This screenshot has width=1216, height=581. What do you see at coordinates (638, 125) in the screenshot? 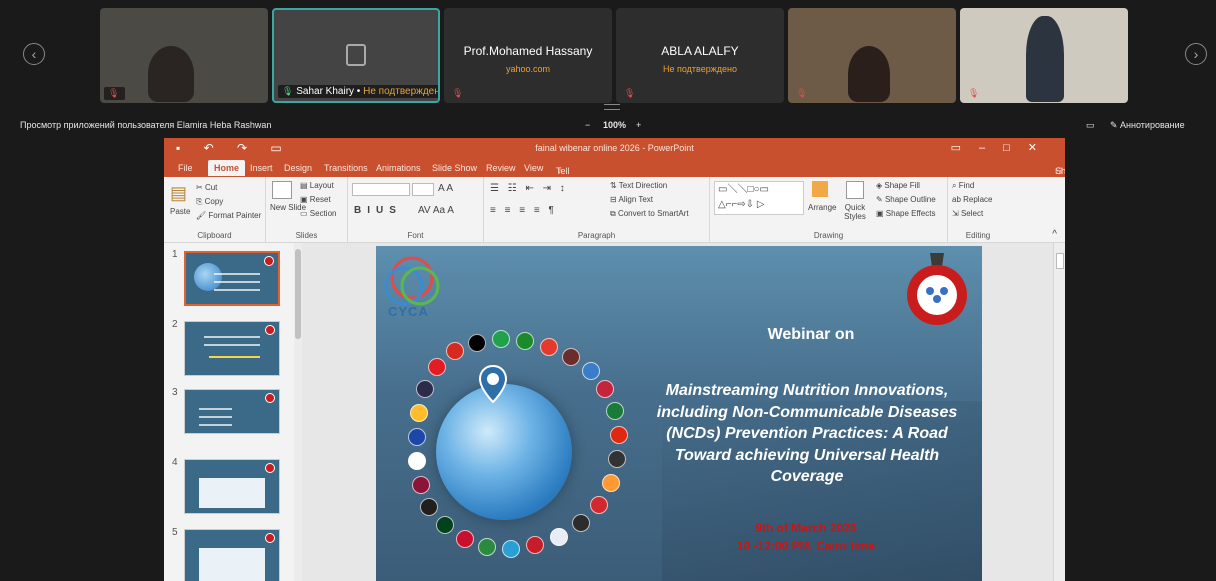
I see `zoom-in-button: +` at bounding box center [638, 125].